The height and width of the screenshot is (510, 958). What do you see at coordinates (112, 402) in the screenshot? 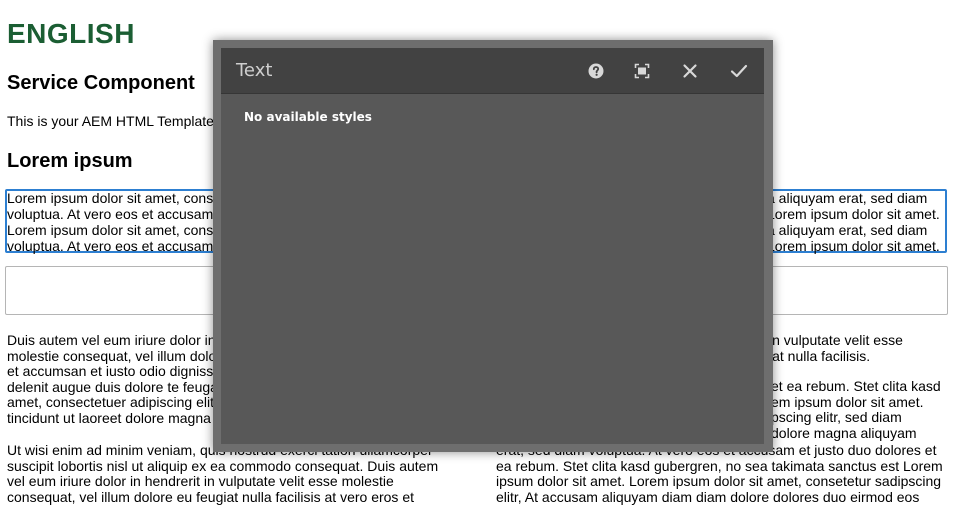
I see `paragraph-line: amet, consectetuer adipiscing elit,` at bounding box center [112, 402].